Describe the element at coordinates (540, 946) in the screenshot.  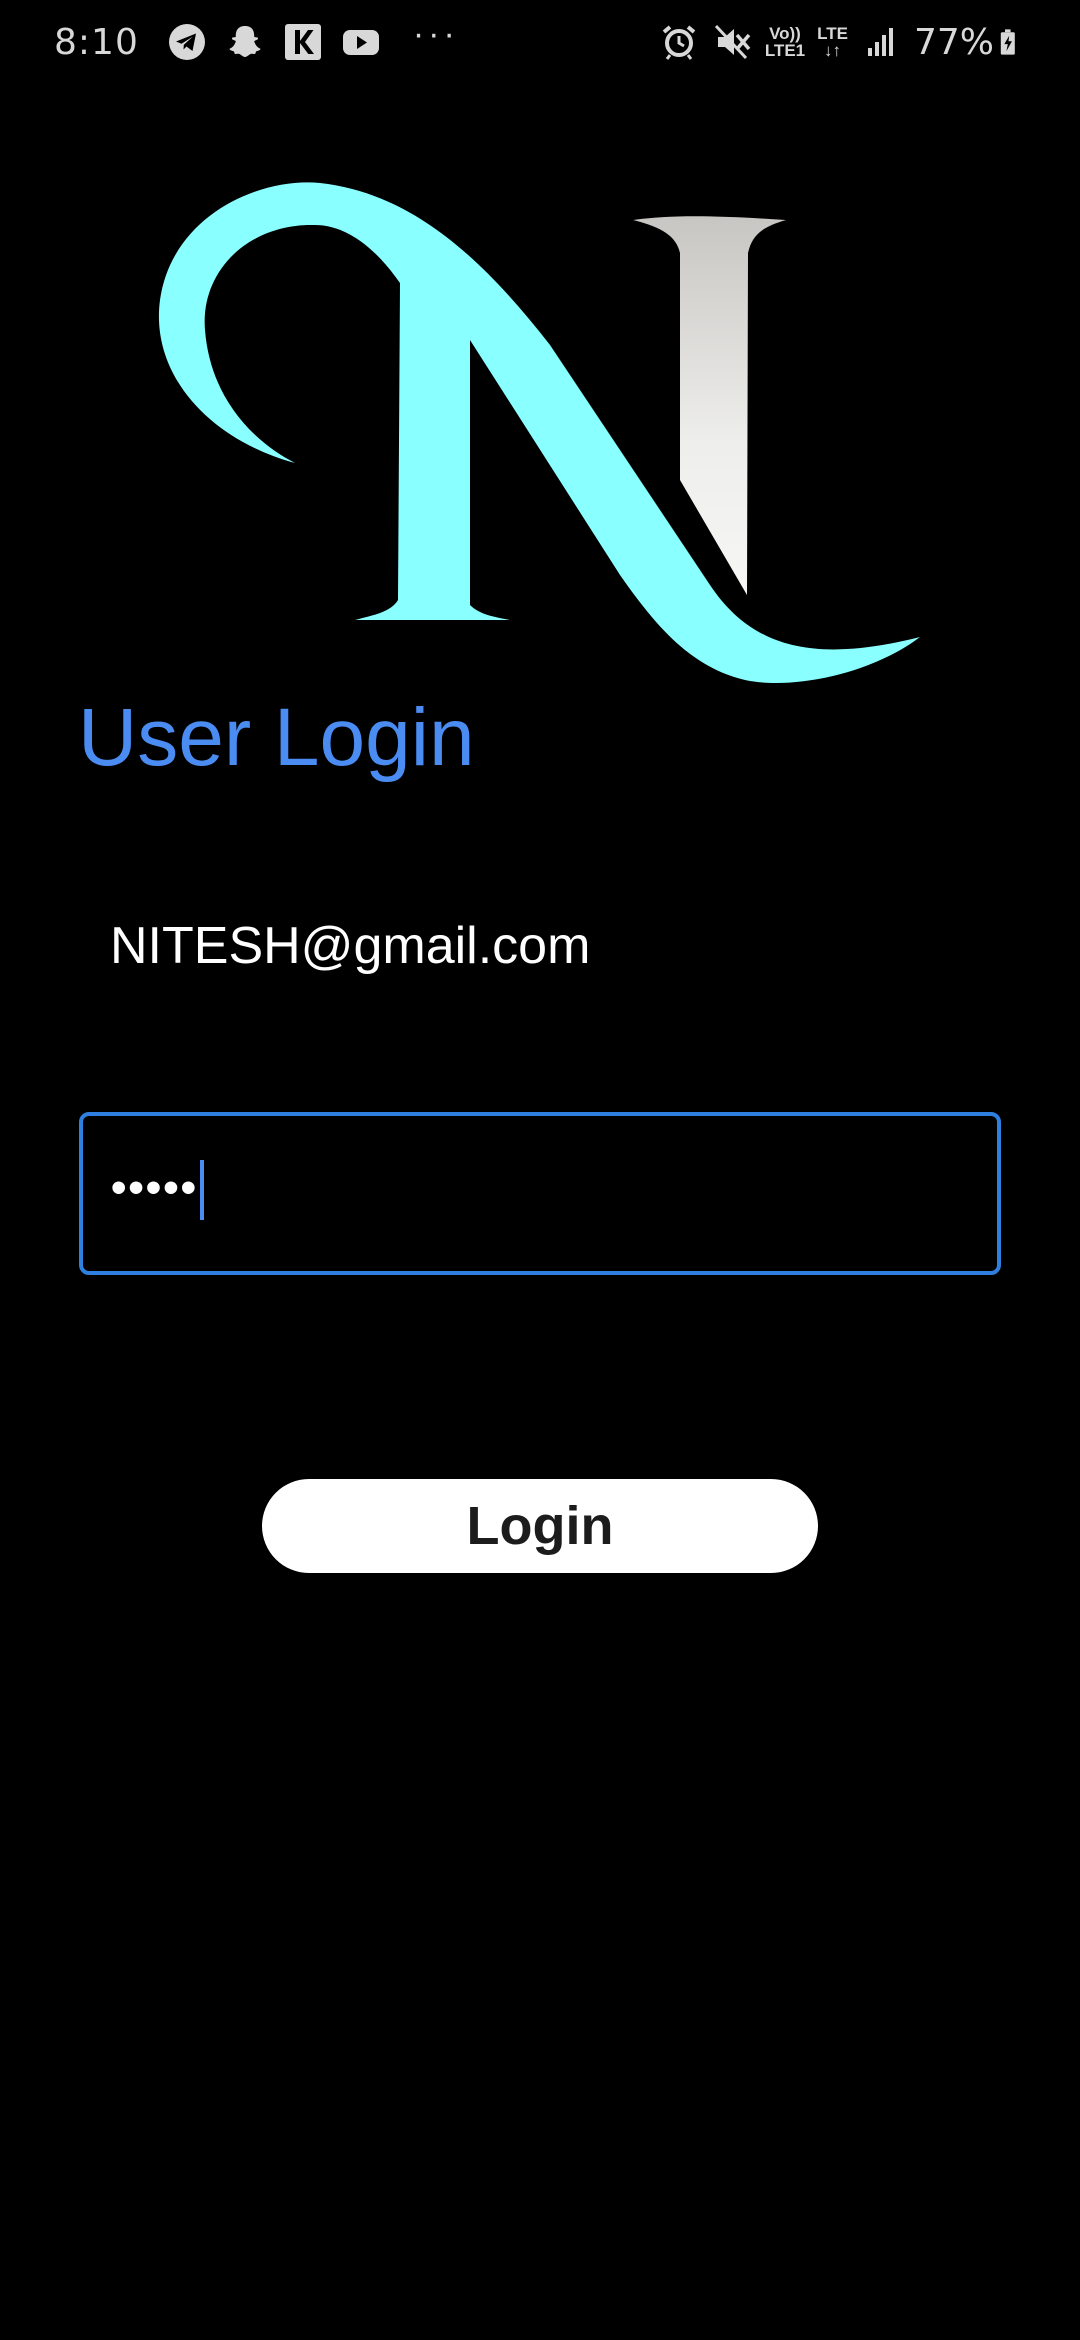
I see `email-field` at that location.